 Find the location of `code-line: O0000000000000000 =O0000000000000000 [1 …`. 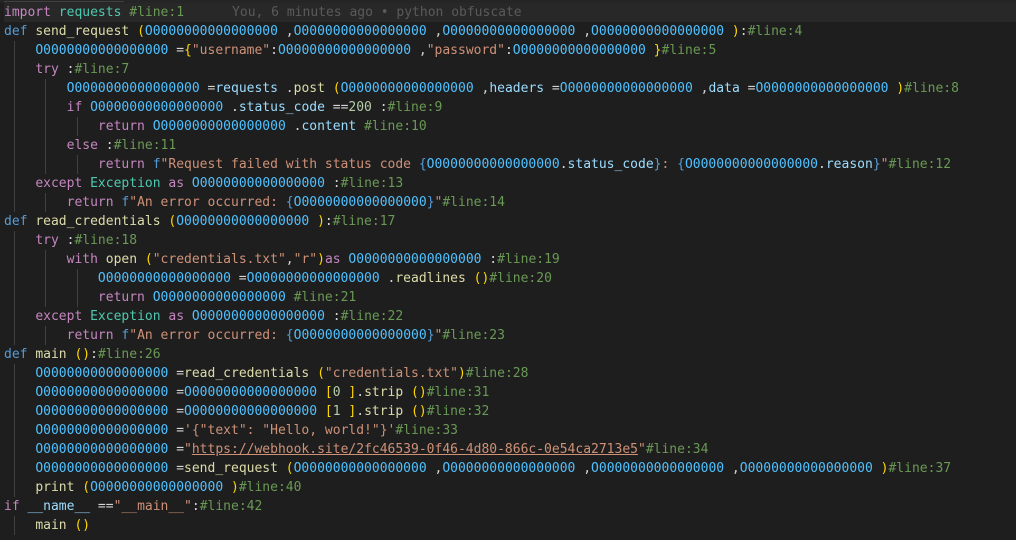

code-line: O0000000000000000 =O0000000000000000 [1 … is located at coordinates (510, 411).